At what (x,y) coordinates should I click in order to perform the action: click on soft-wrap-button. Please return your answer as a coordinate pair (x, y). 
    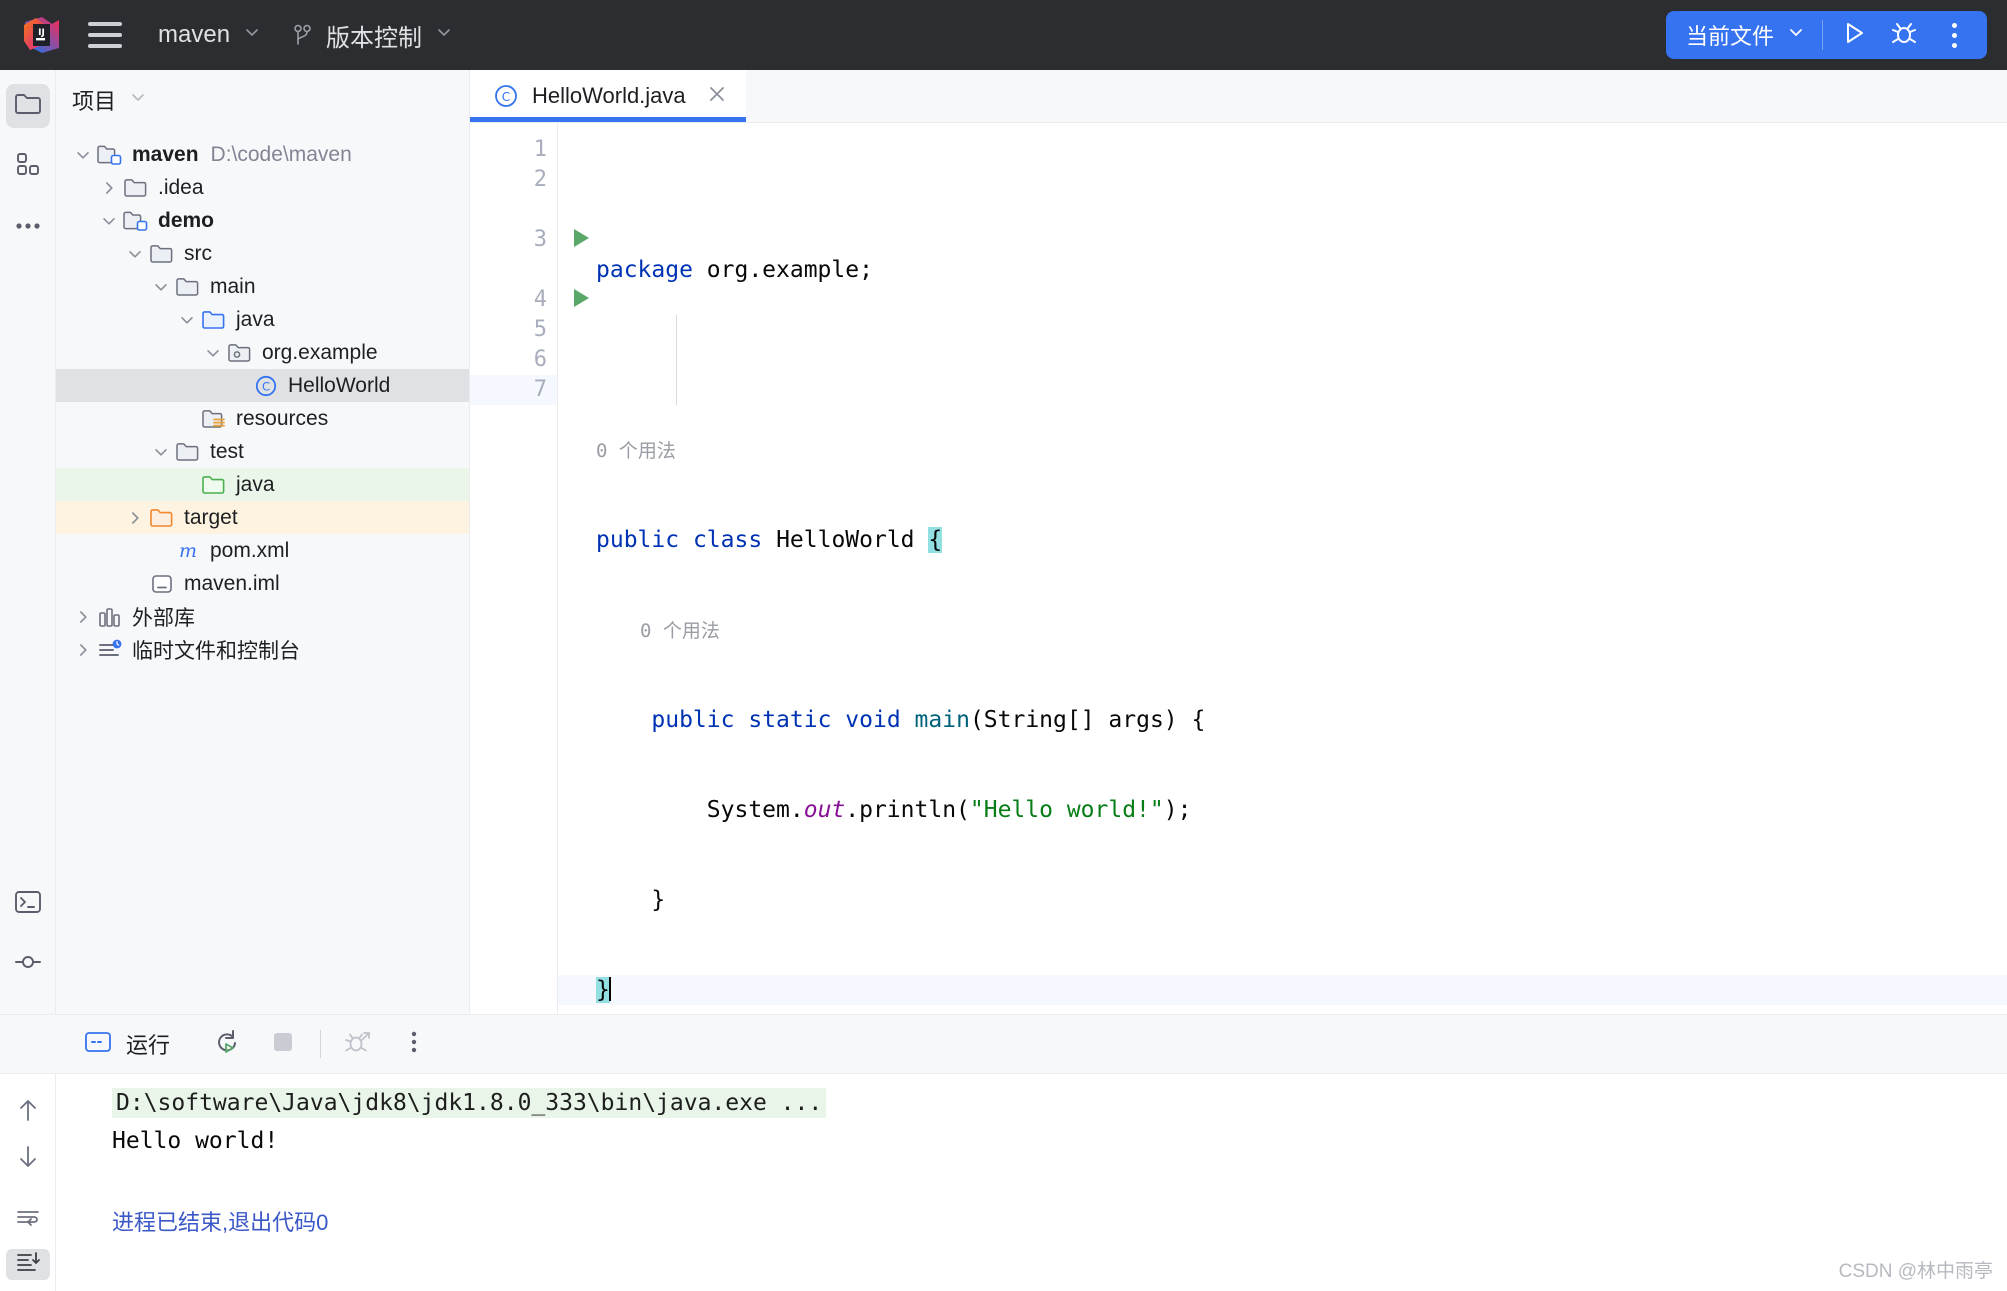
    Looking at the image, I should click on (28, 1220).